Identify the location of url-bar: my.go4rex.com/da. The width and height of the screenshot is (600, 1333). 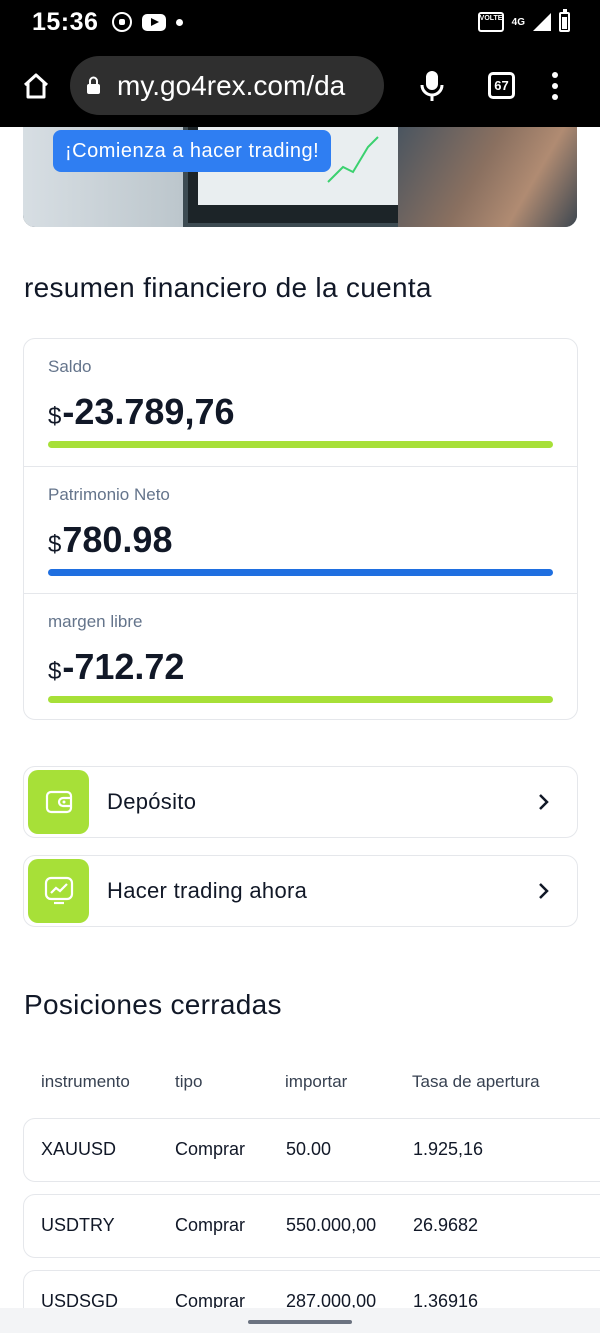
(227, 85).